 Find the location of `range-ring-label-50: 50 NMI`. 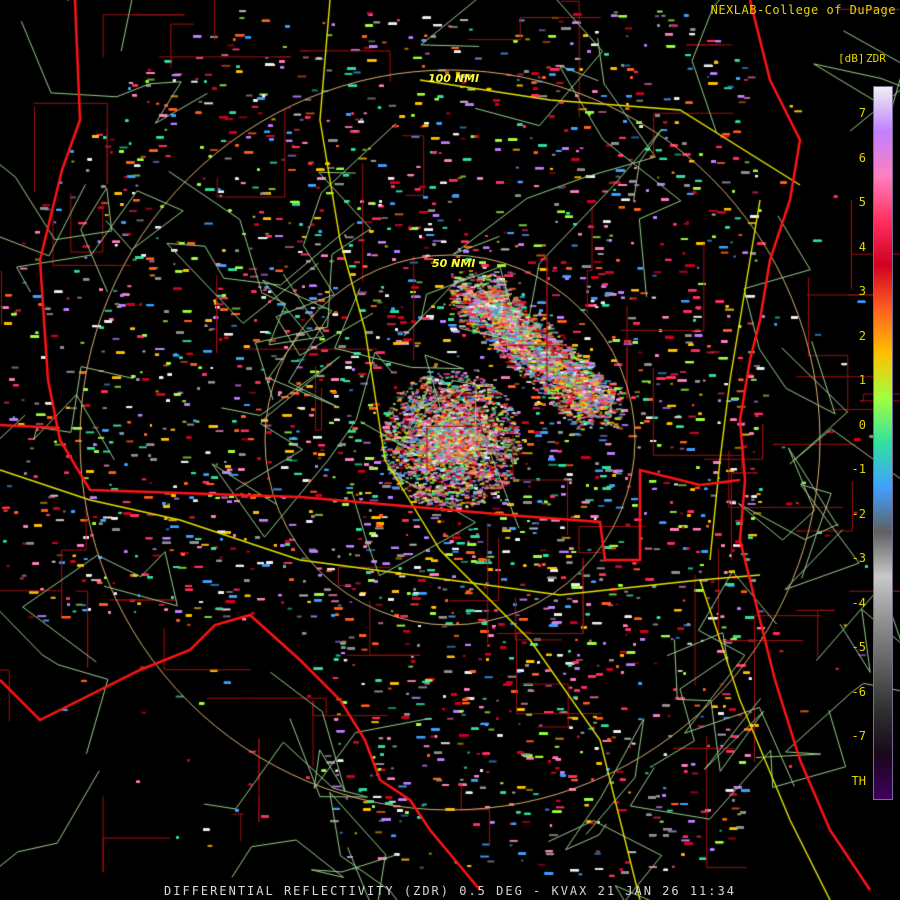

range-ring-label-50: 50 NMI is located at coordinates (454, 263).